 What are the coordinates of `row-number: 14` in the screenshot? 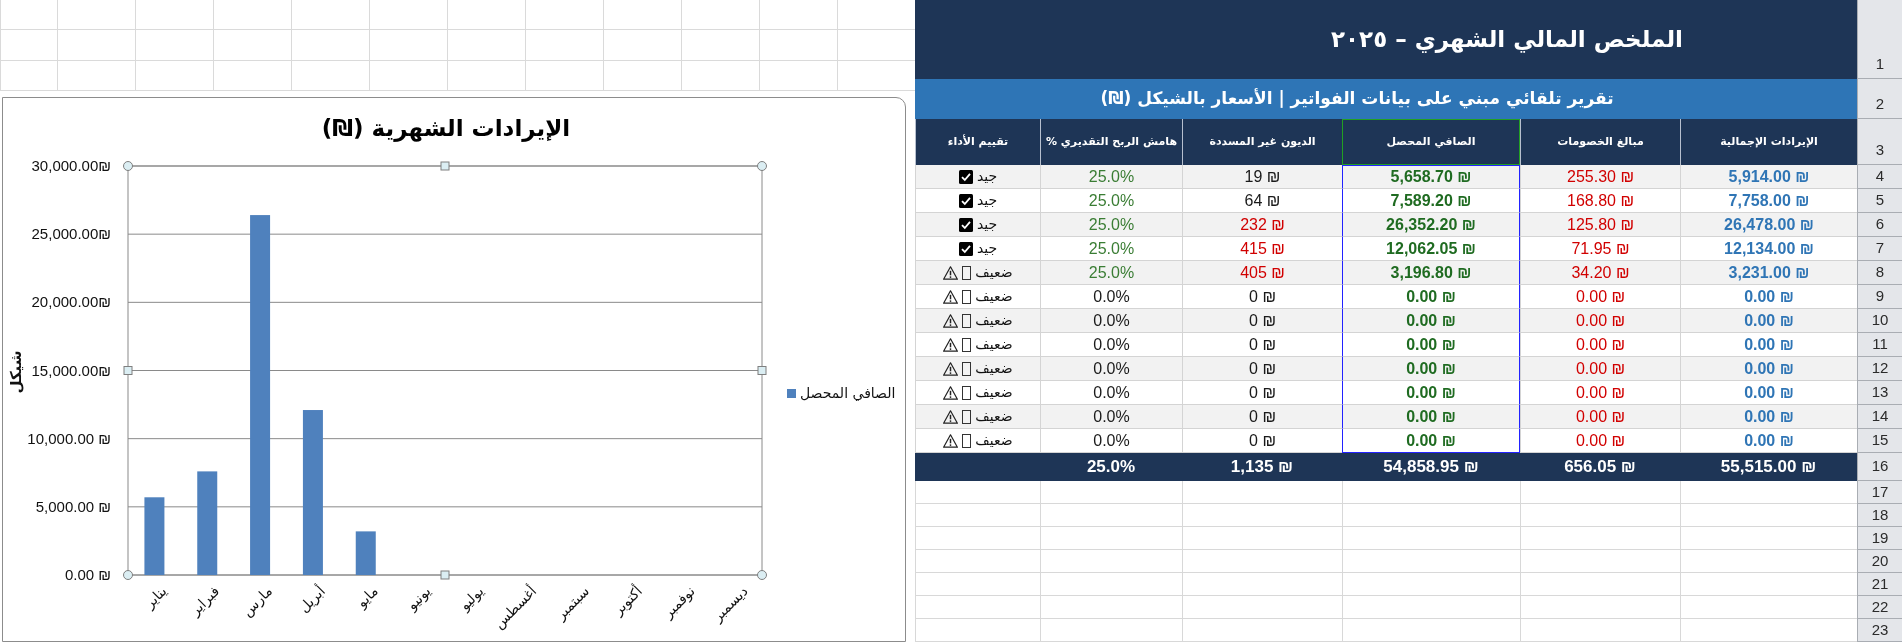 It's located at (1879, 417).